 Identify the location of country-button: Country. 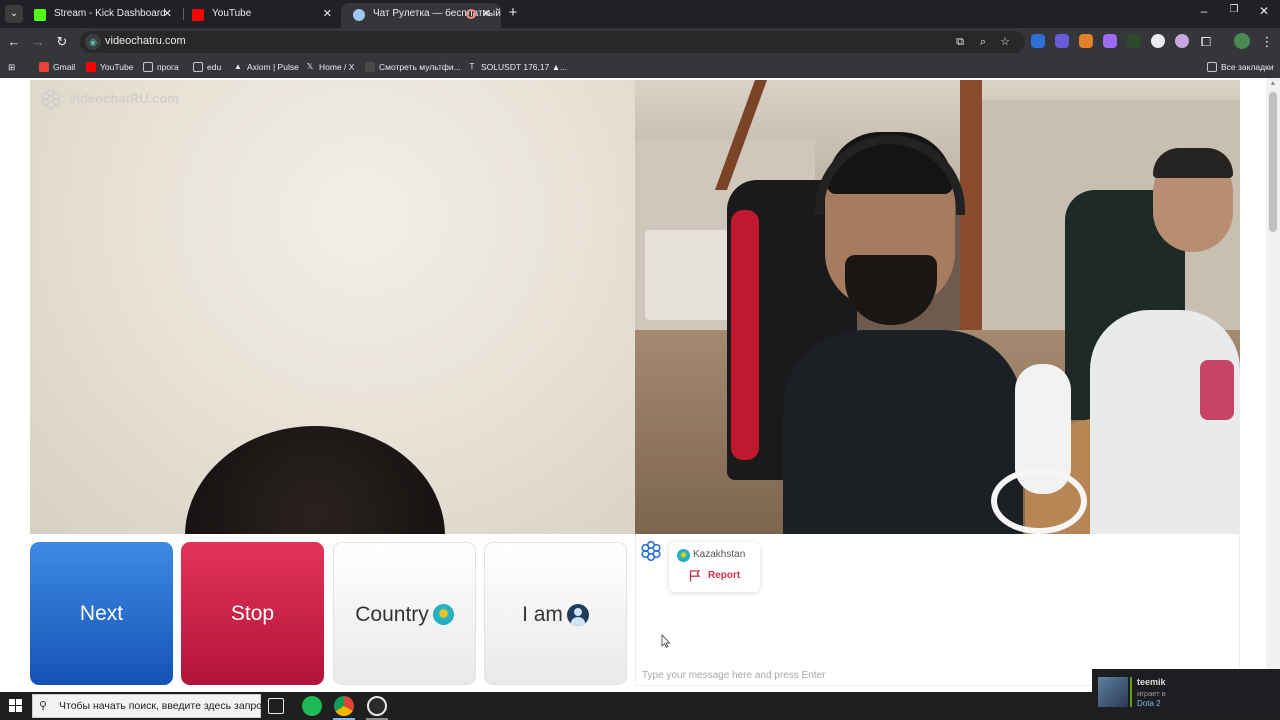
(404, 613).